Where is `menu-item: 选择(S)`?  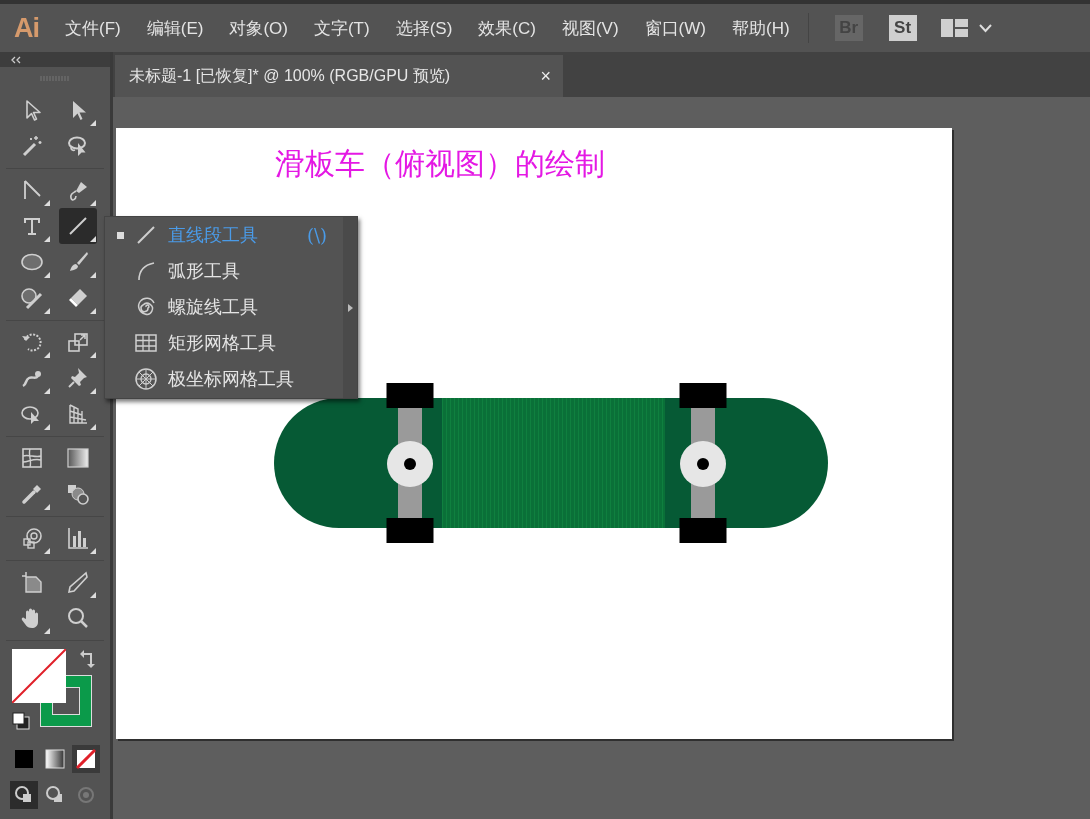
menu-item: 选择(S) is located at coordinates (424, 28).